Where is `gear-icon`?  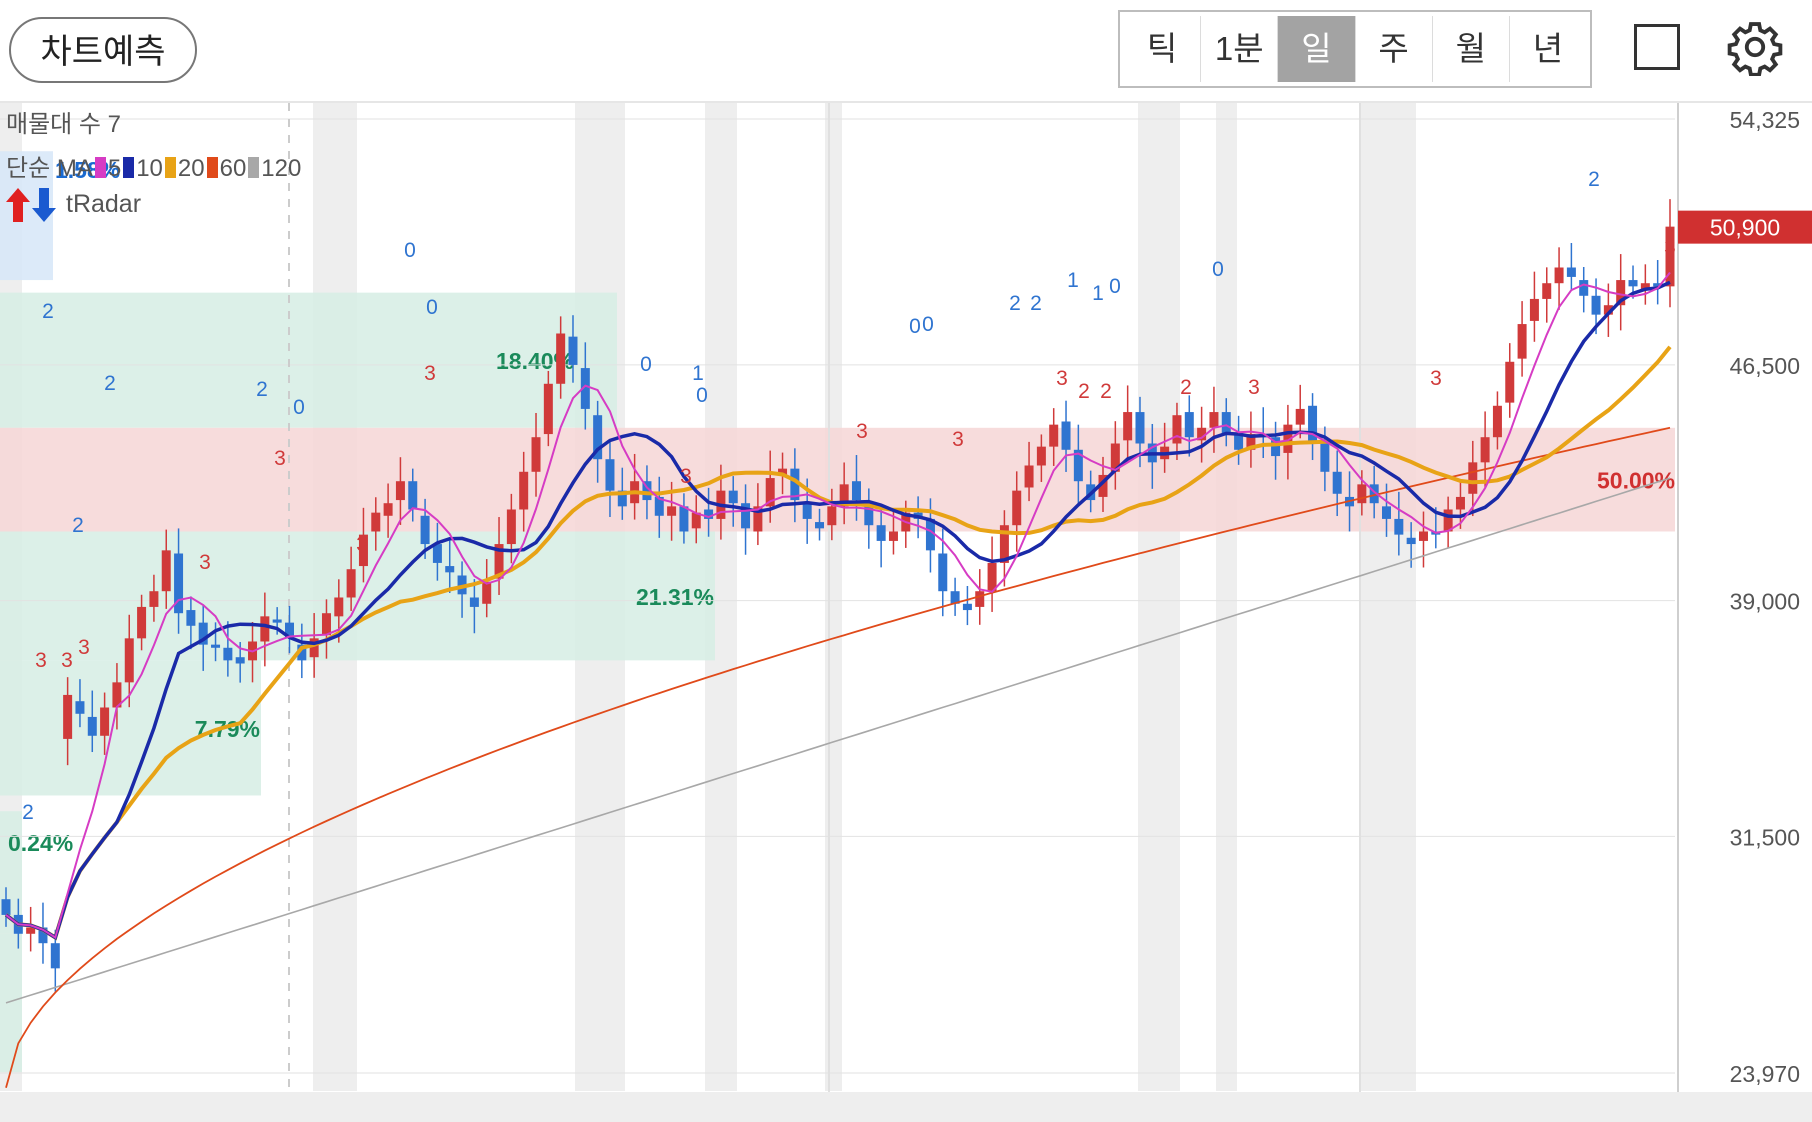 gear-icon is located at coordinates (1755, 47).